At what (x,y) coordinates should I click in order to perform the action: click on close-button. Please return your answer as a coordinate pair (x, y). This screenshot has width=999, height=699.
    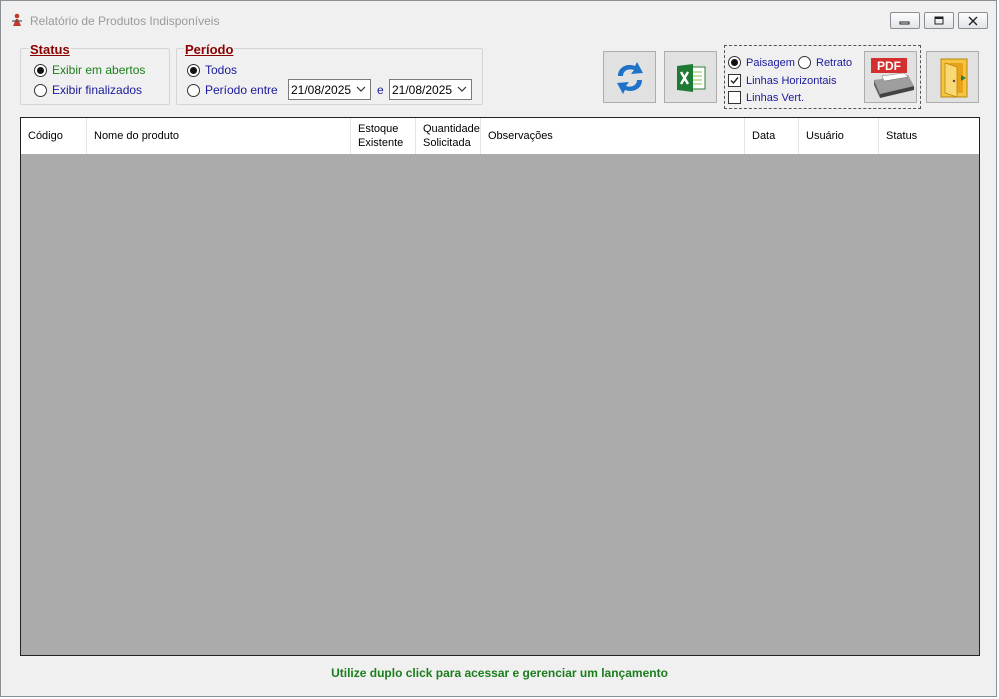
    Looking at the image, I should click on (973, 20).